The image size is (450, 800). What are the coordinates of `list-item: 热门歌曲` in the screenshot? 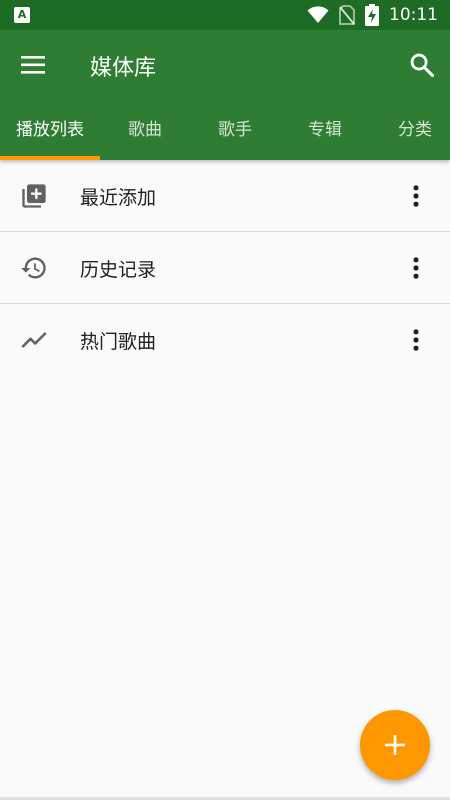 It's located at (225, 340).